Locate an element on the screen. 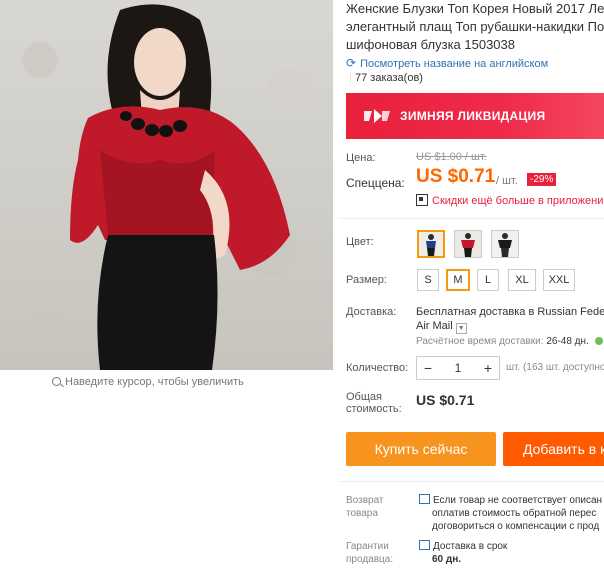 The image size is (604, 571). app-offer-text: Скидки ещё больше в приложении is located at coordinates (518, 201).